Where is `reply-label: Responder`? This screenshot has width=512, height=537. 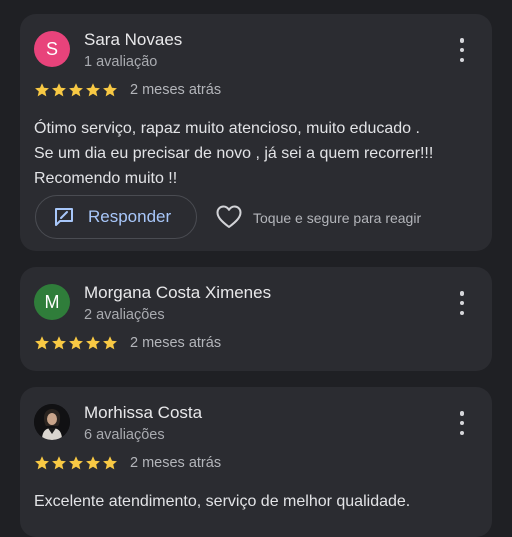
reply-label: Responder is located at coordinates (130, 216).